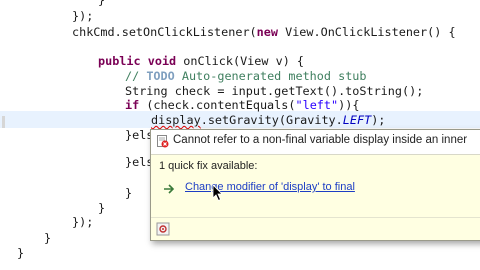 The height and width of the screenshot is (270, 480). Describe the element at coordinates (3, 122) in the screenshot. I see `line-marker` at that location.